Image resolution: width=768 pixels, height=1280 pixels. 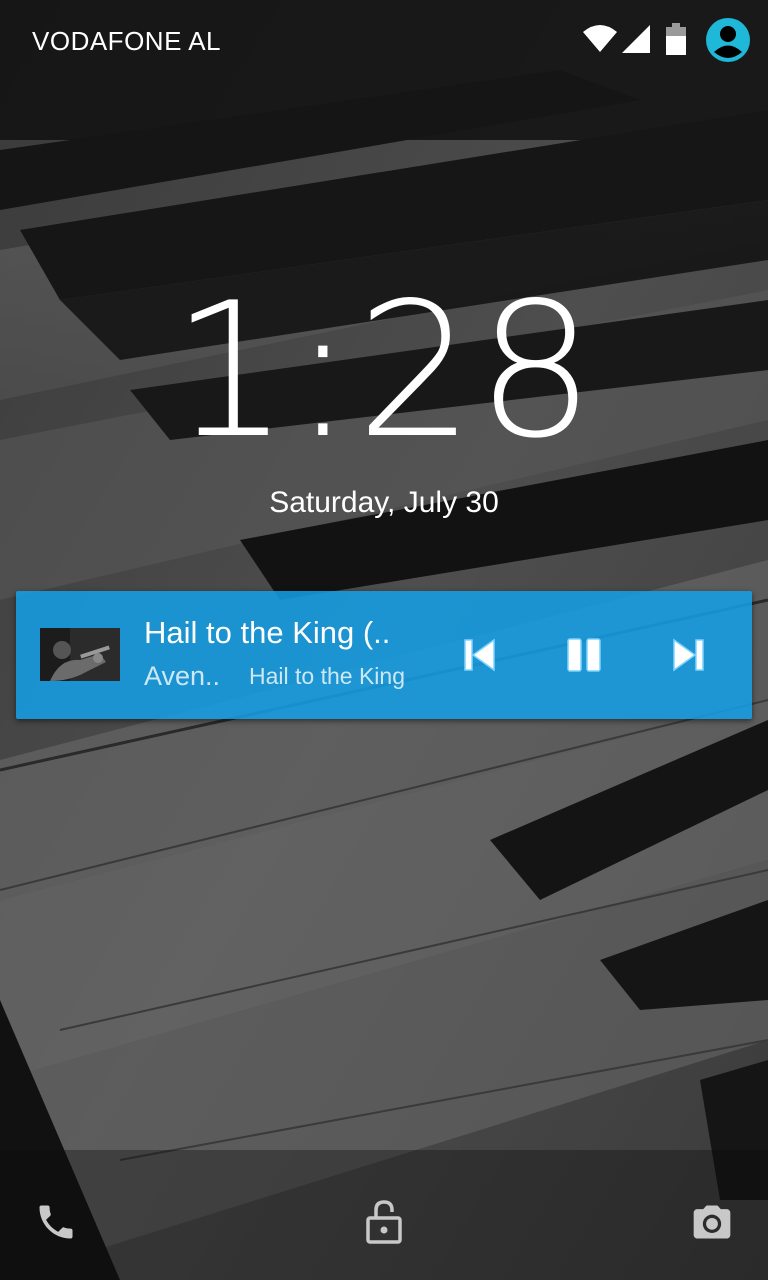 What do you see at coordinates (384, 370) in the screenshot?
I see `lockscreen-clock: 1:28` at bounding box center [384, 370].